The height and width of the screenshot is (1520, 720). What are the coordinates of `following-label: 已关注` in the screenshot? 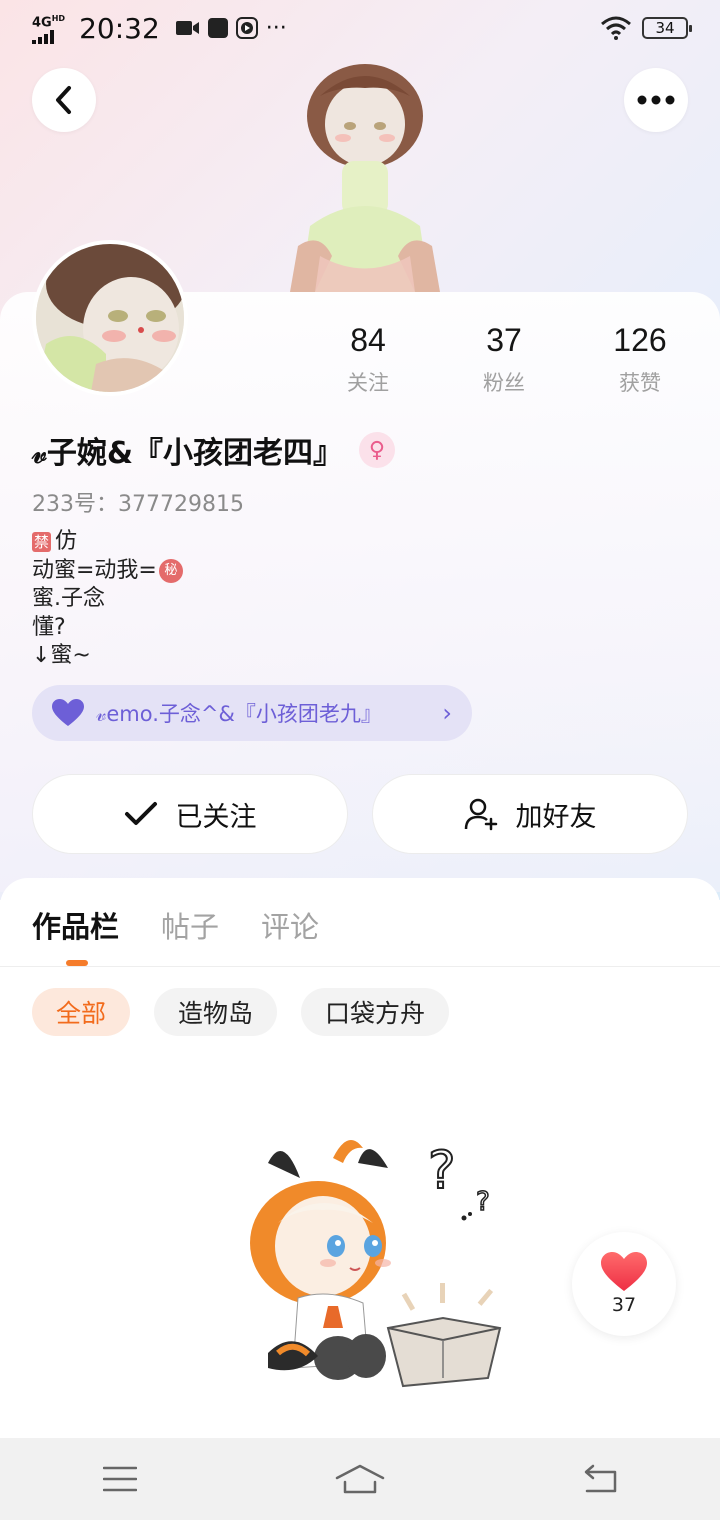 It's located at (216, 817).